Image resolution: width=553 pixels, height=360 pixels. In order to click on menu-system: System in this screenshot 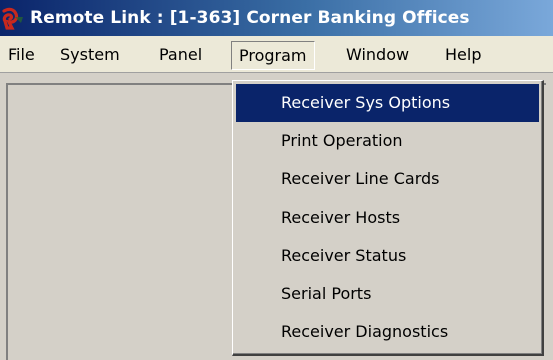, I will do `click(90, 54)`.